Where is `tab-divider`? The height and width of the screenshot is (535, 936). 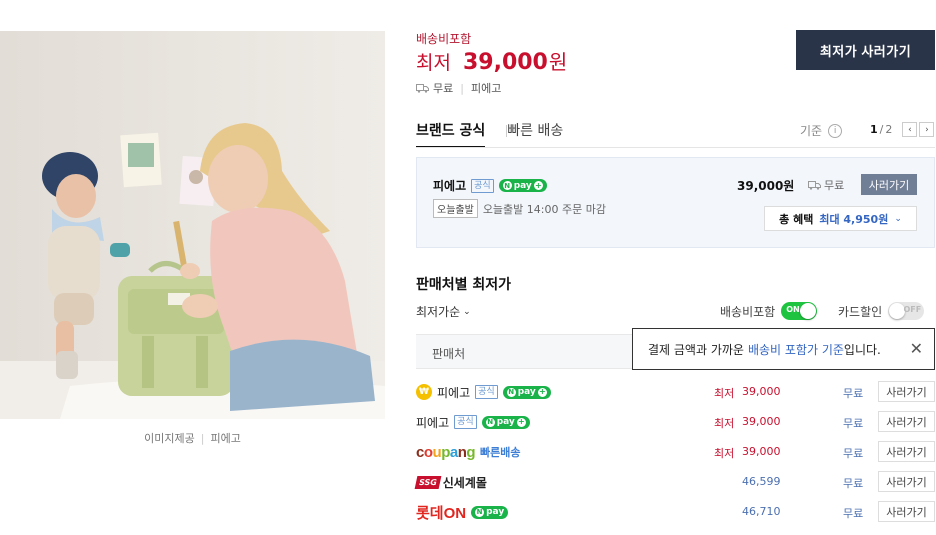 tab-divider is located at coordinates (506, 131).